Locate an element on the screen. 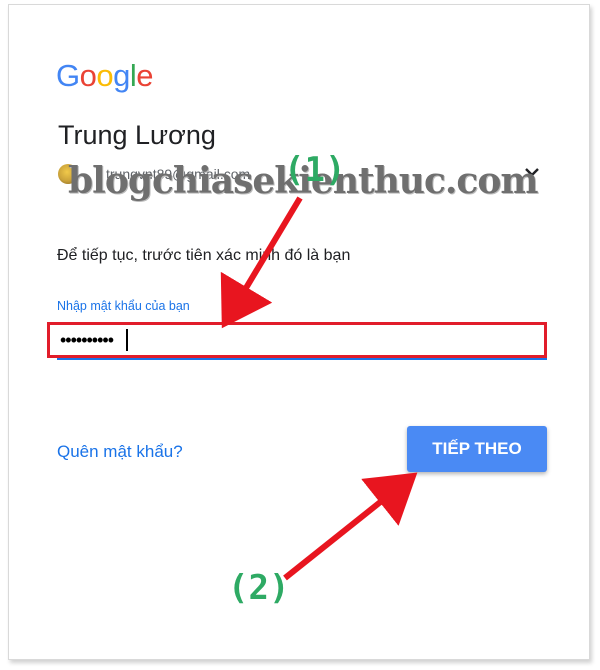 The width and height of the screenshot is (600, 670). arrow-step1 is located at coordinates (261, 262).